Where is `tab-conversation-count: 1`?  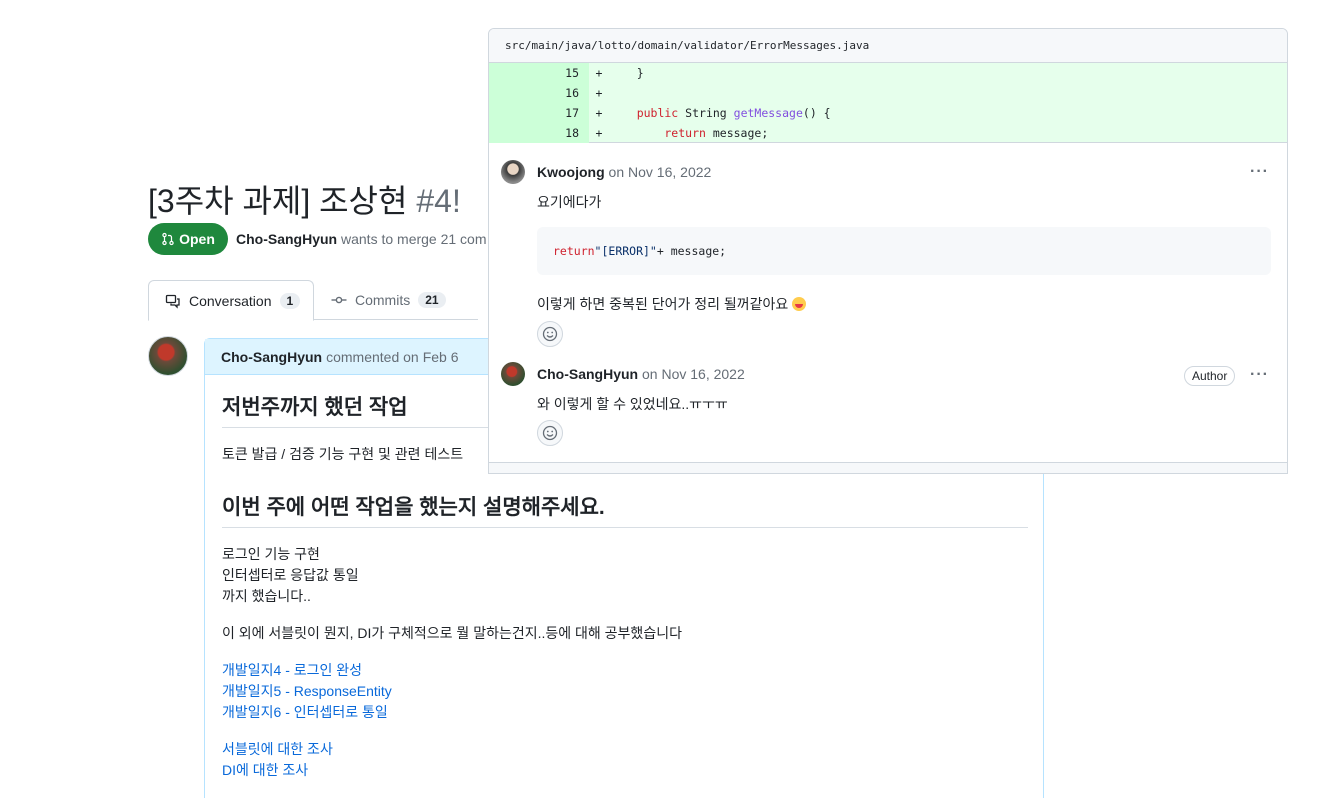 tab-conversation-count: 1 is located at coordinates (290, 300).